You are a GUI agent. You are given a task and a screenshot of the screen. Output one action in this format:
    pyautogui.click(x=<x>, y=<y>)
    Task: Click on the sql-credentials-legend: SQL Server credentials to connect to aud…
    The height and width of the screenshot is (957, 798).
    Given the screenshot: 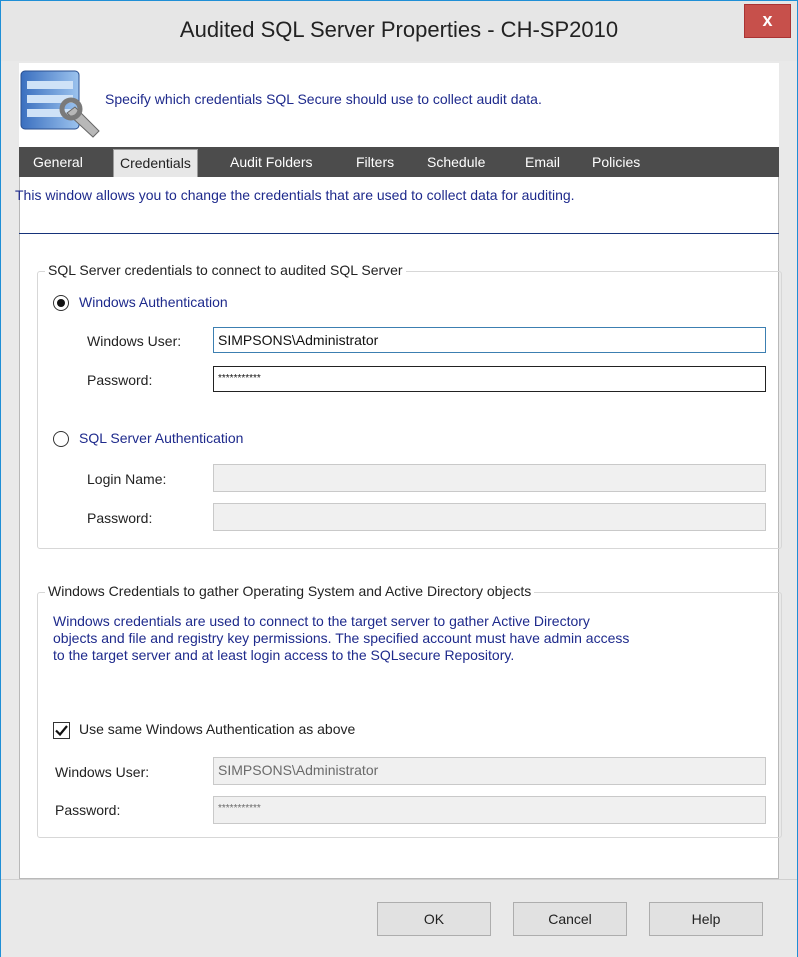 What is the action you would take?
    pyautogui.click(x=225, y=270)
    